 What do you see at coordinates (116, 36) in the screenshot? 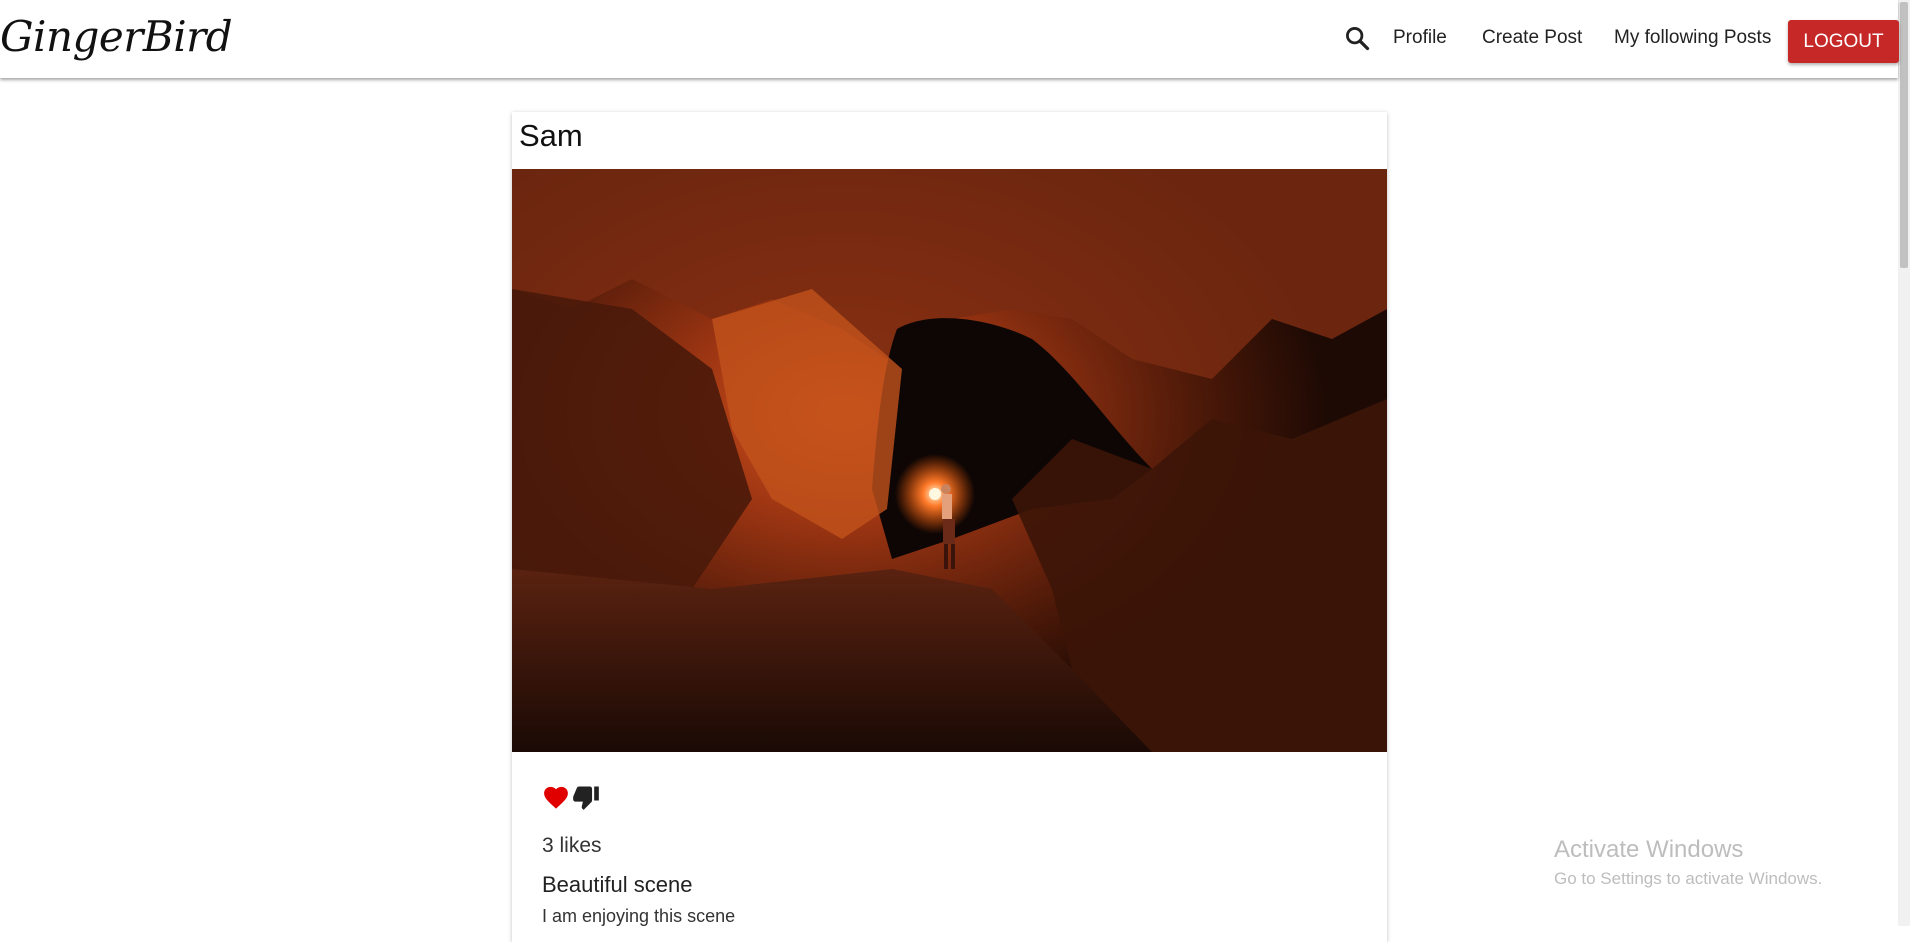
I see `brand-logo: GingerBird` at bounding box center [116, 36].